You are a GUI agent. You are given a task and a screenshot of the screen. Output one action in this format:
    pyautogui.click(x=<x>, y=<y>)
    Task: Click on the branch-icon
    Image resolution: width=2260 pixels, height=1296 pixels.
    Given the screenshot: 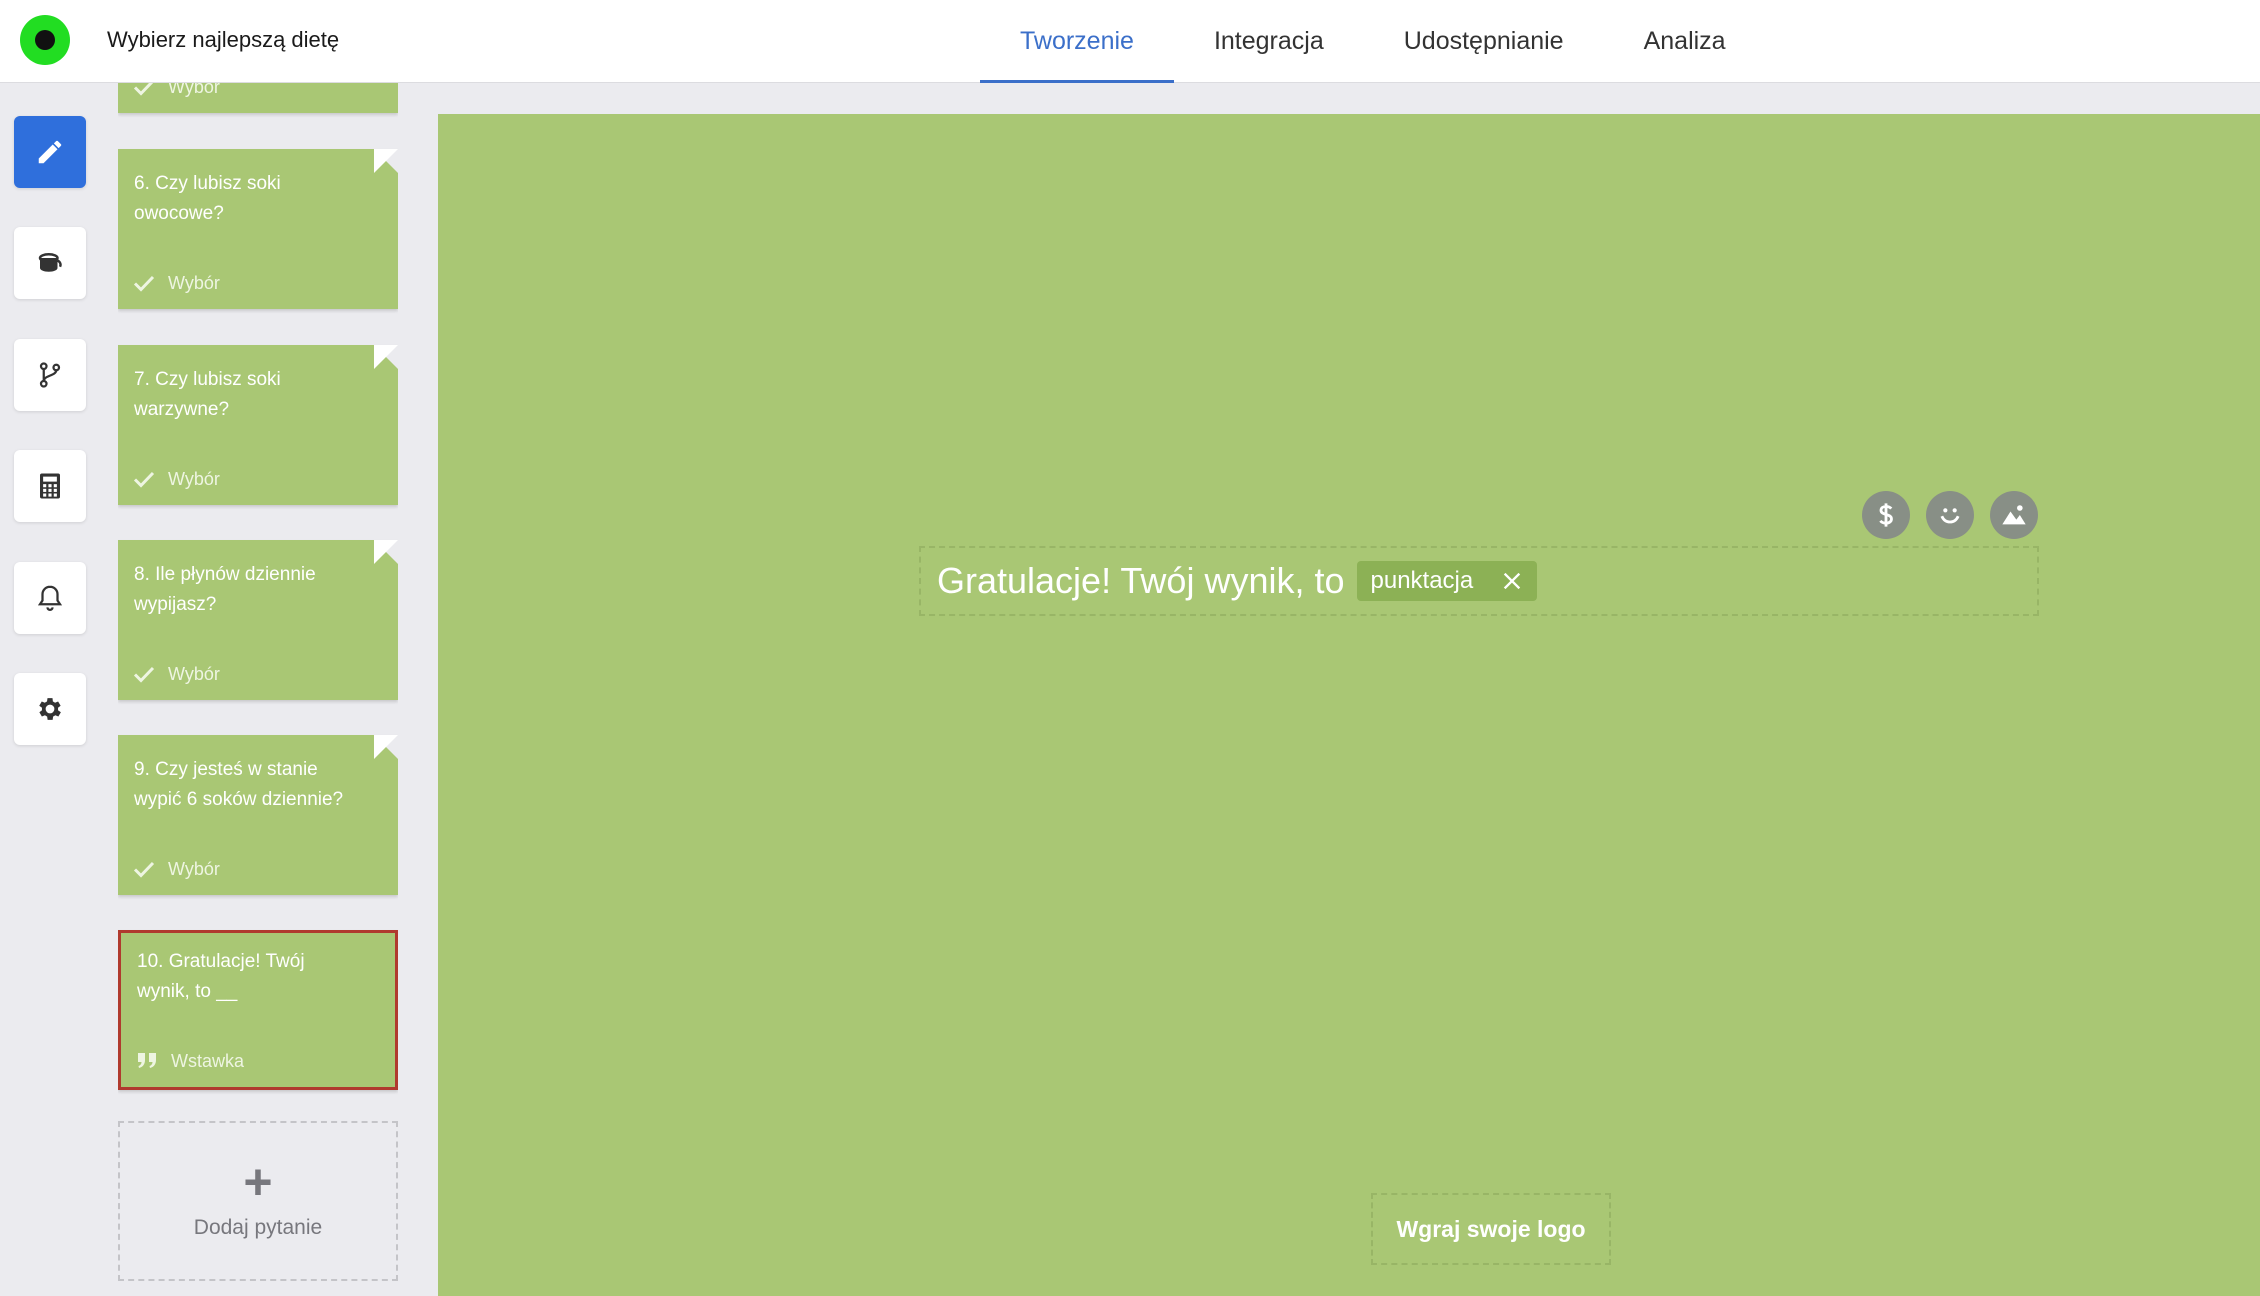 What is the action you would take?
    pyautogui.click(x=50, y=375)
    